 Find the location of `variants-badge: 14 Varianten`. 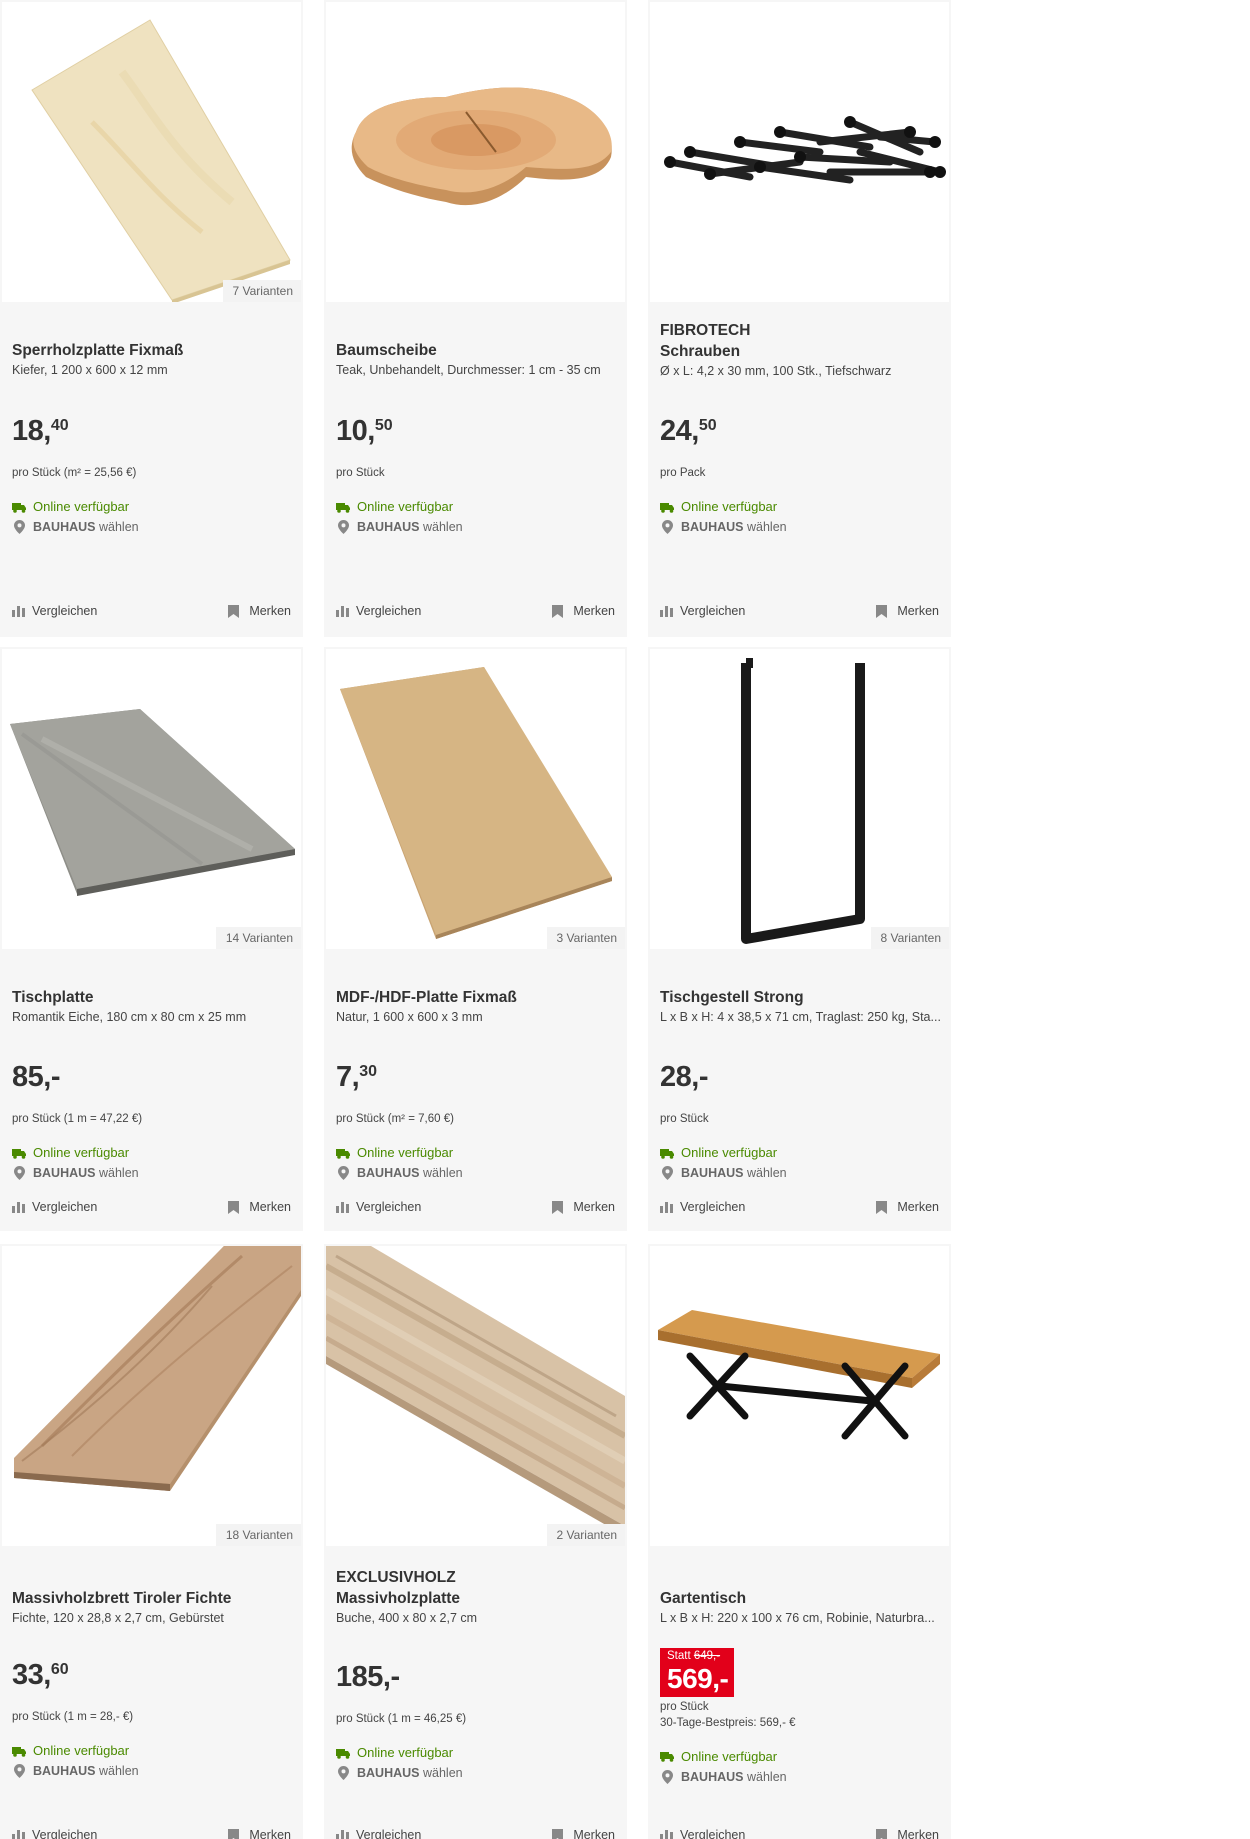

variants-badge: 14 Varianten is located at coordinates (258, 938).